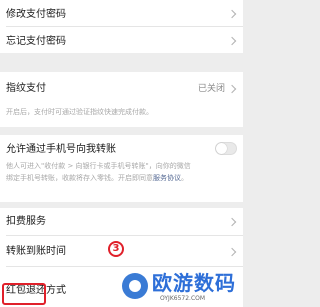 Image resolution: width=320 pixels, height=307 pixels. What do you see at coordinates (183, 298) in the screenshot?
I see `watermark-url: OYJK6572.COM` at bounding box center [183, 298].